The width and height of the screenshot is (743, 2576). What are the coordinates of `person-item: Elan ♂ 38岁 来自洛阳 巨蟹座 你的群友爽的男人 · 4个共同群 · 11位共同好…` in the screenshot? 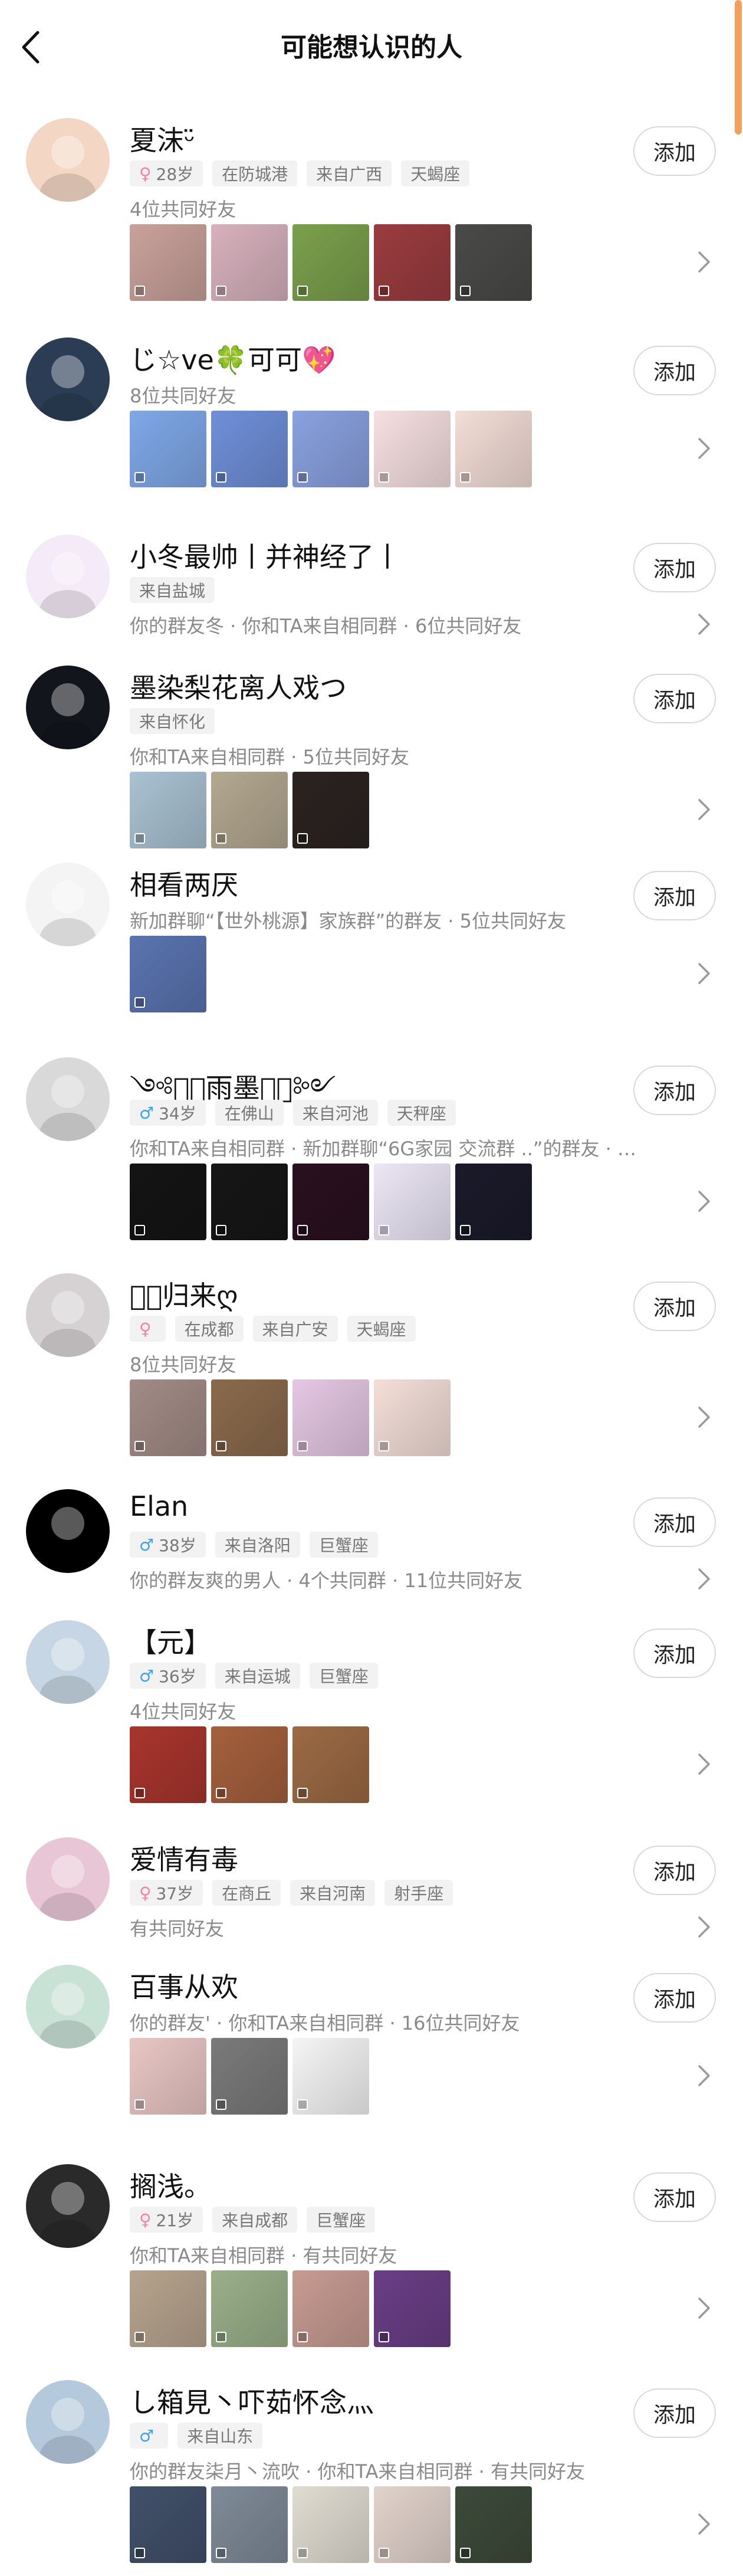 It's located at (371, 1531).